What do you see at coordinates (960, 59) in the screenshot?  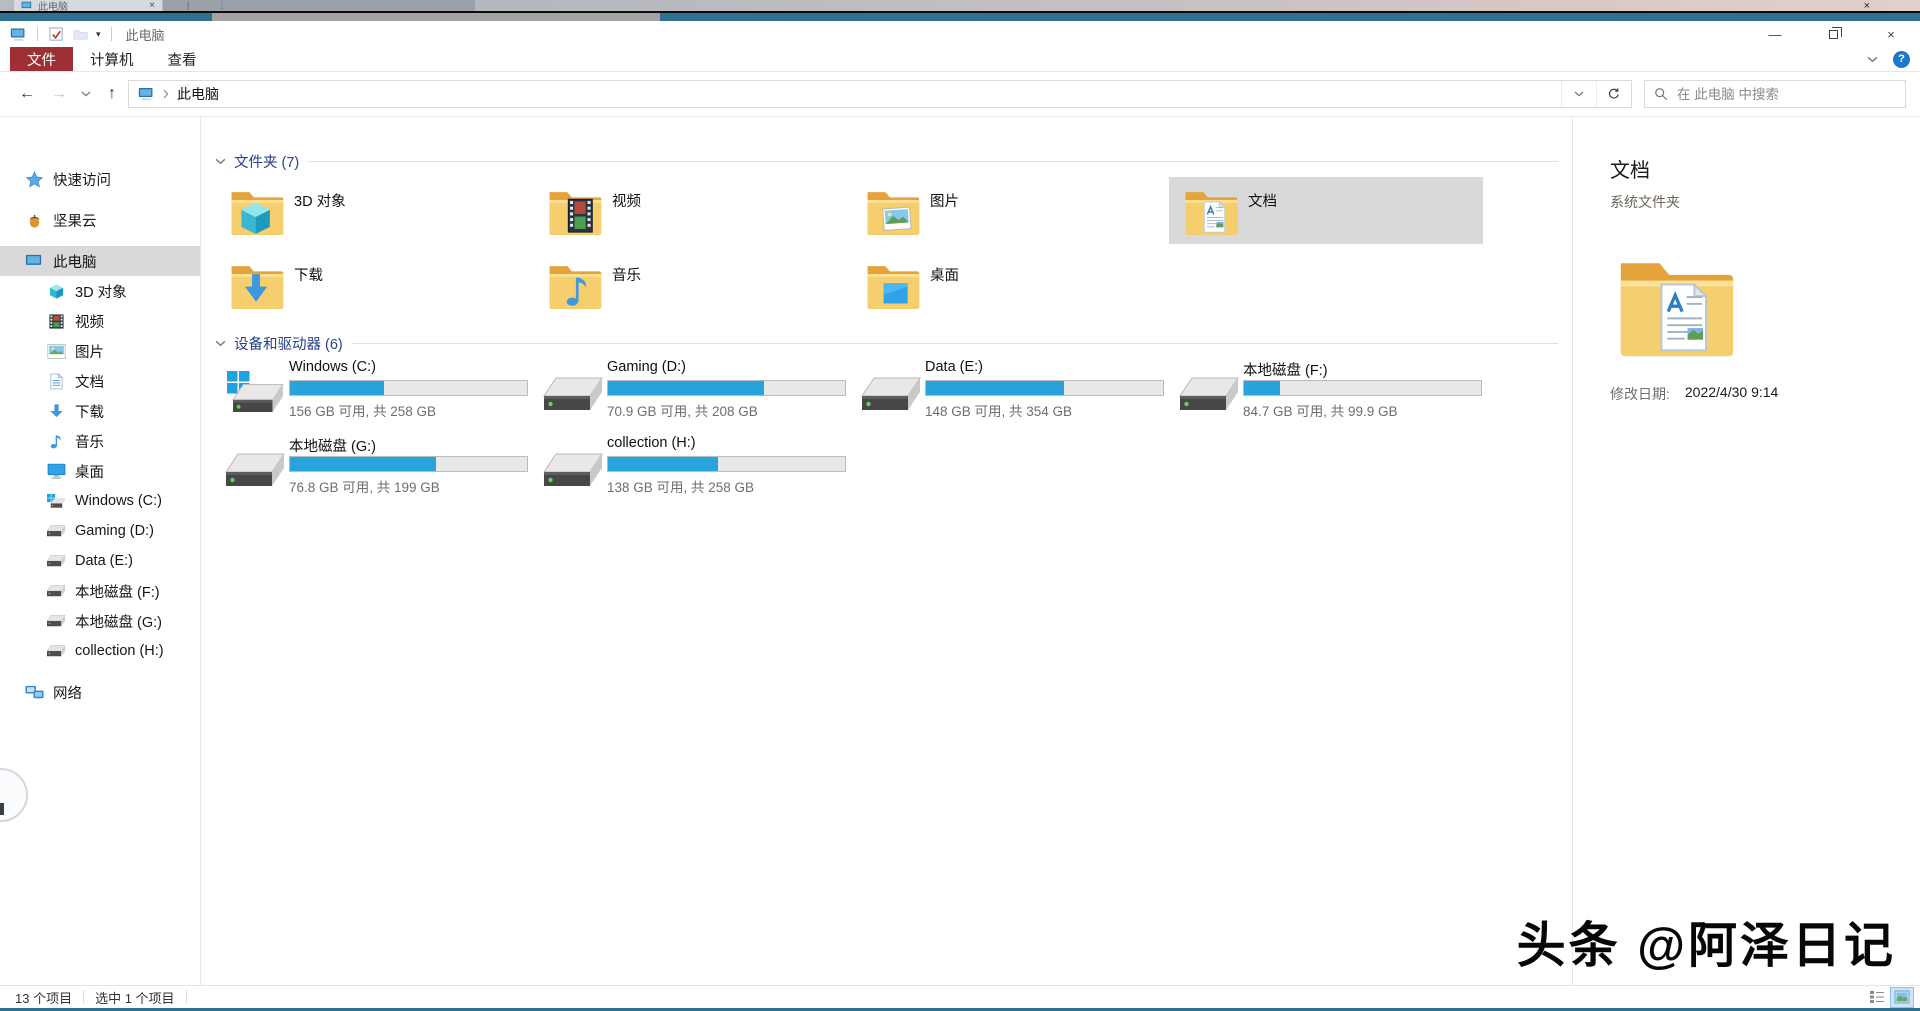 I see `ribbon-tab-bar: 文件 计算机 查看 ?` at bounding box center [960, 59].